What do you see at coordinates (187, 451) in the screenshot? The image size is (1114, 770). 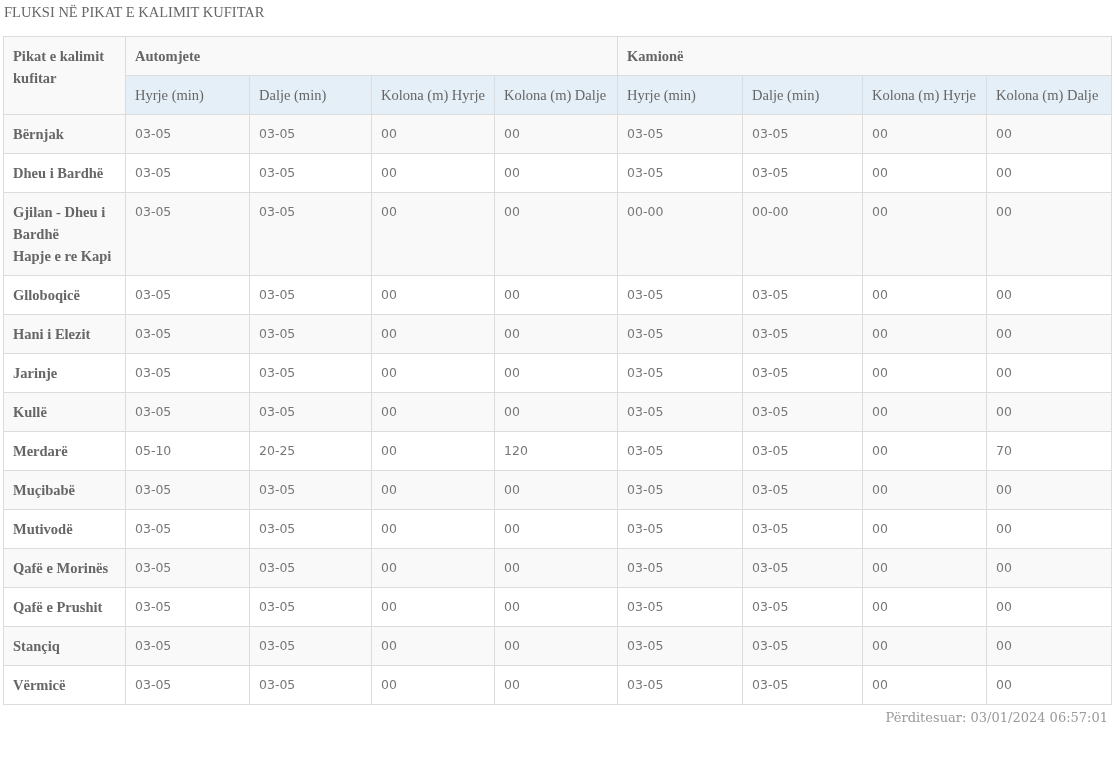 I see `table-cell: 05-10` at bounding box center [187, 451].